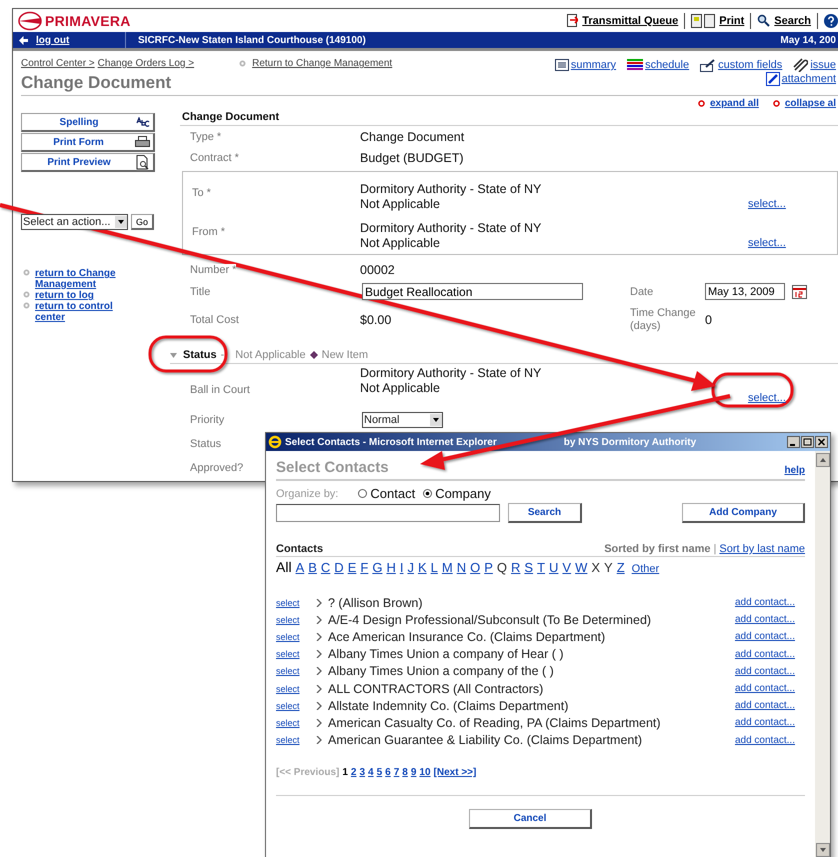 The image size is (838, 857). What do you see at coordinates (146, 63) in the screenshot?
I see `breadcrumb-link: Change Orders Log >` at bounding box center [146, 63].